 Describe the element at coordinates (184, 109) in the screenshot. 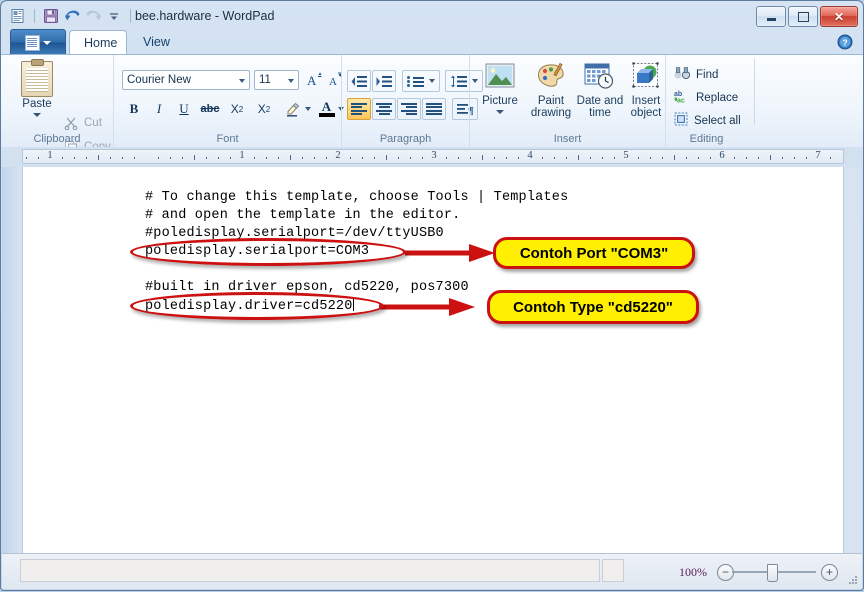

I see `underline-button: U` at that location.